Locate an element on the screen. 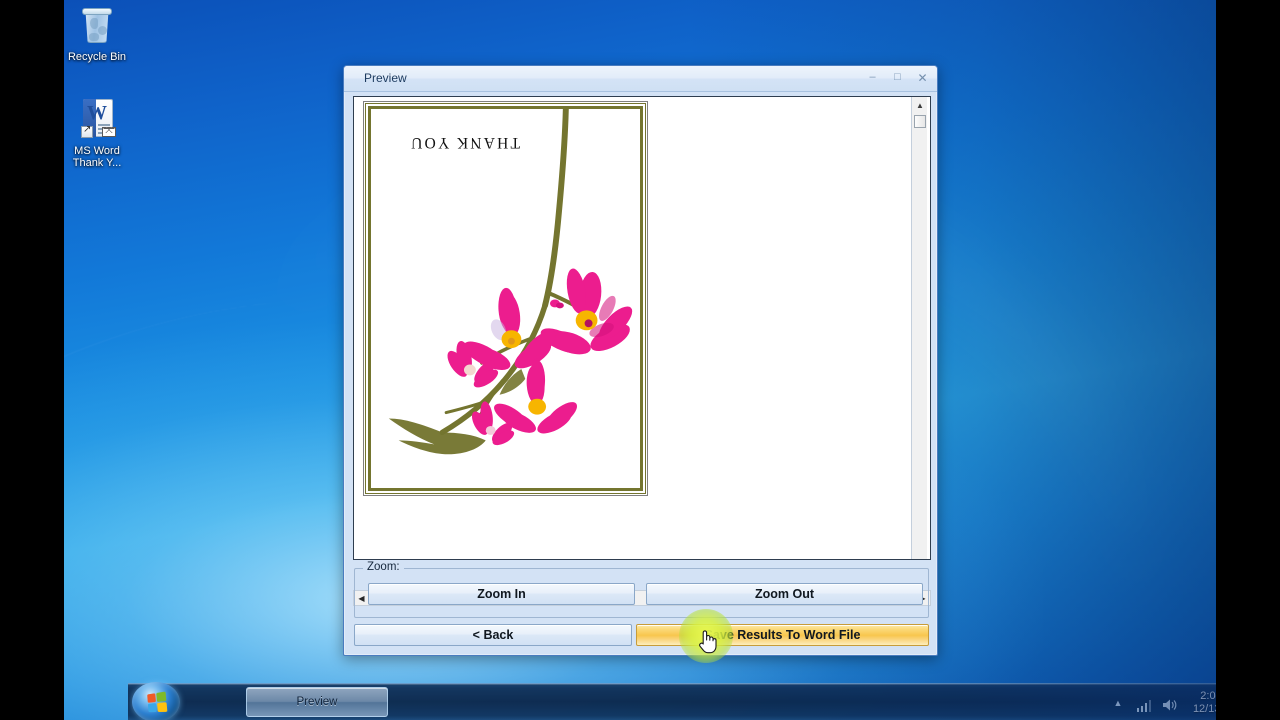  taskbar: Preview ▲ 2:04 AM 12 is located at coordinates (672, 701).